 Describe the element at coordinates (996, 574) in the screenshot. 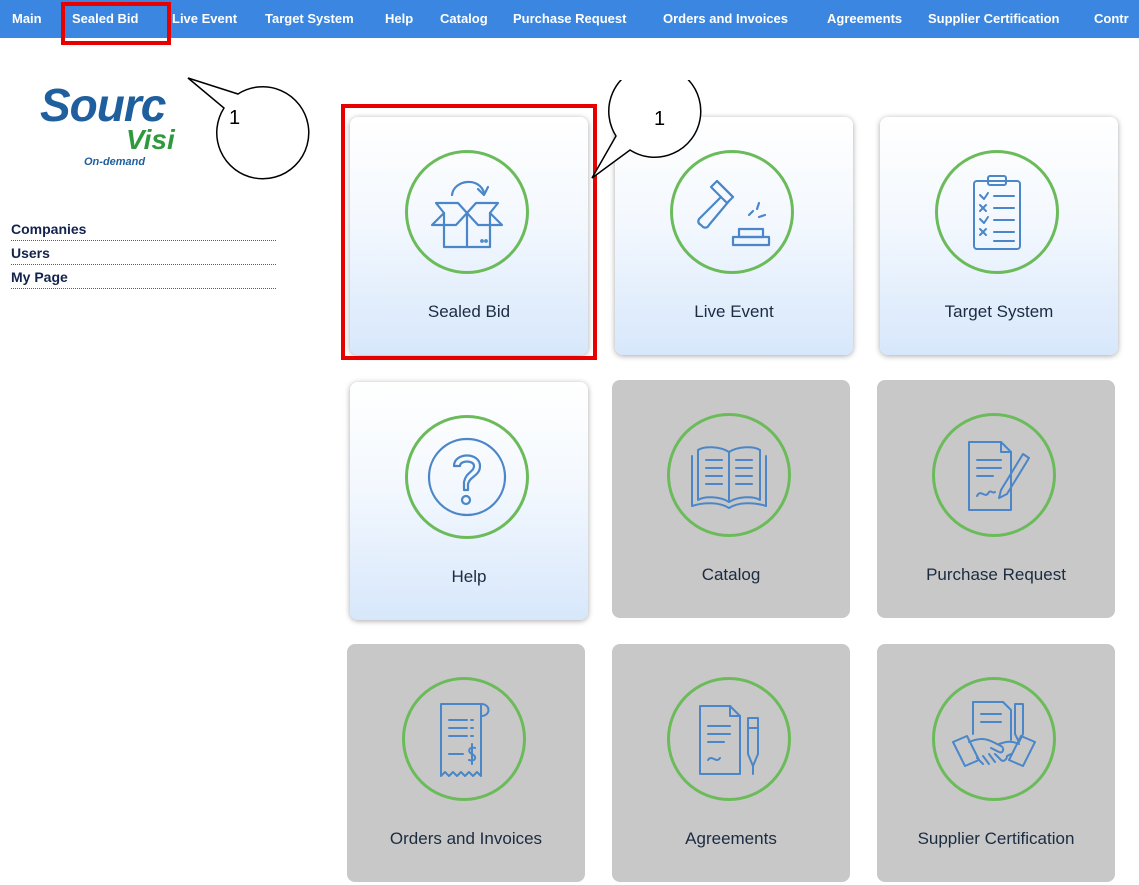

I see `tile-label: Purchase Request` at that location.